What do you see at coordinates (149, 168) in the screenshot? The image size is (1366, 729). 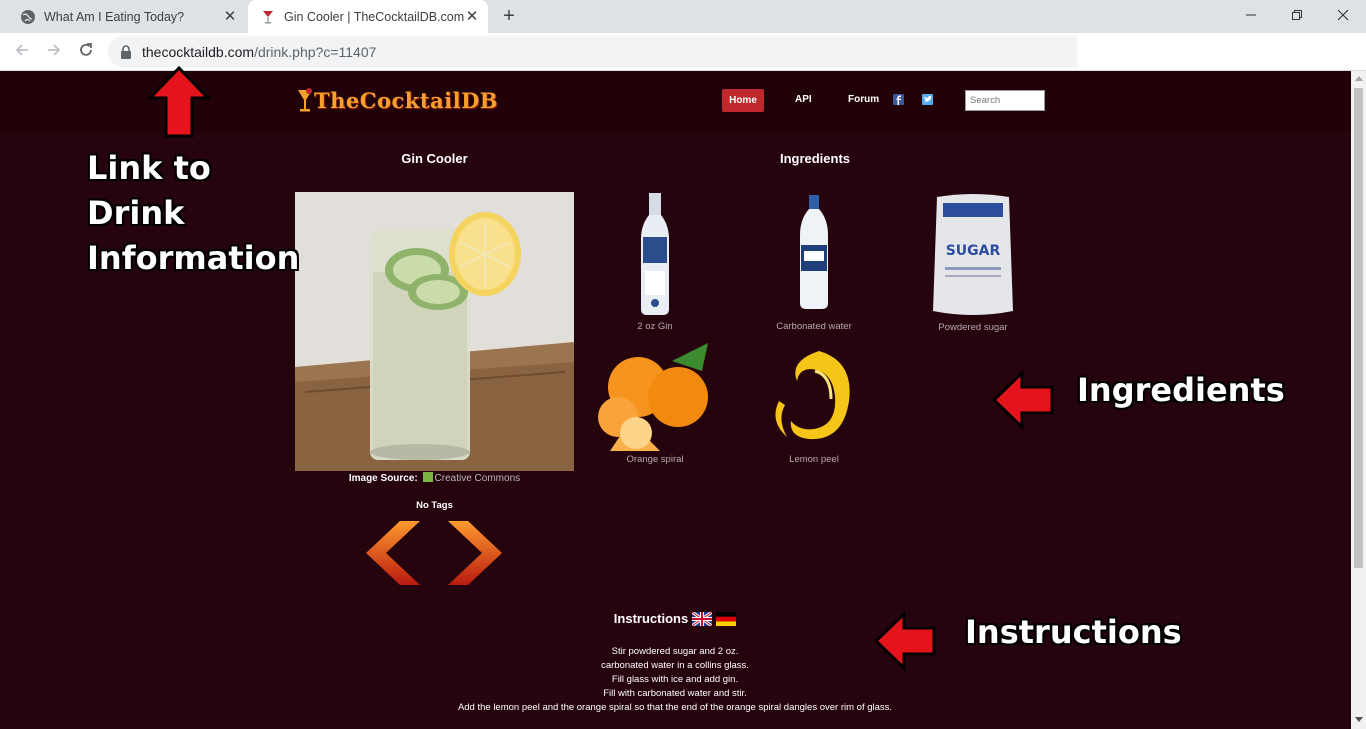 I see `annotation-line: Link to` at bounding box center [149, 168].